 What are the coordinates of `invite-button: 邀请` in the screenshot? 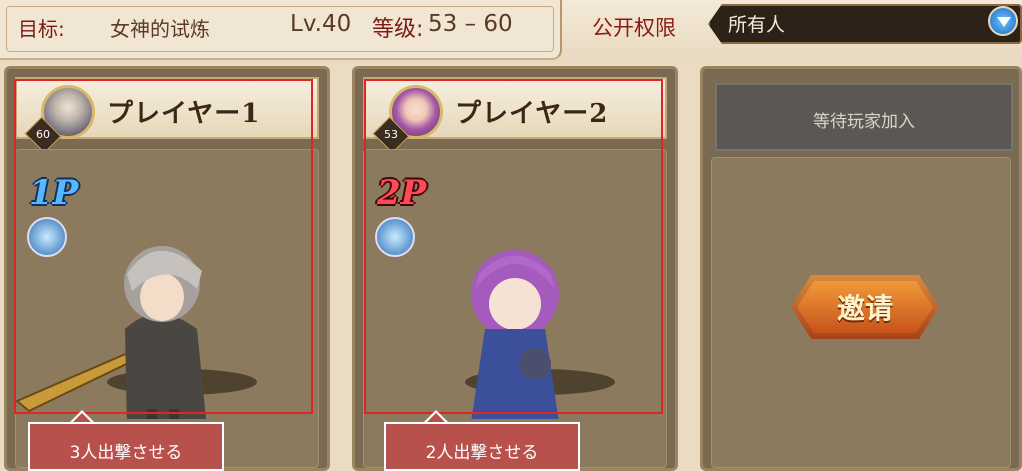 It's located at (865, 307).